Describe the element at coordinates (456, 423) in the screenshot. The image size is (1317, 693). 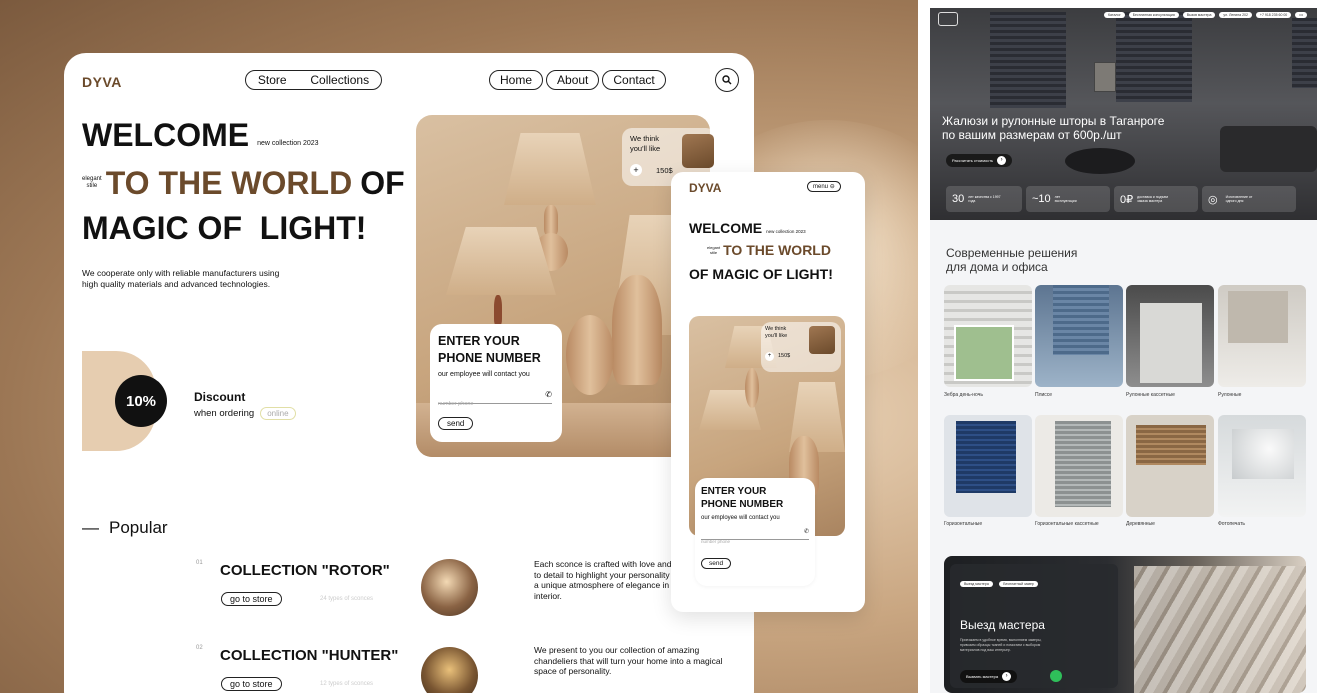
I see `send-button: send` at that location.